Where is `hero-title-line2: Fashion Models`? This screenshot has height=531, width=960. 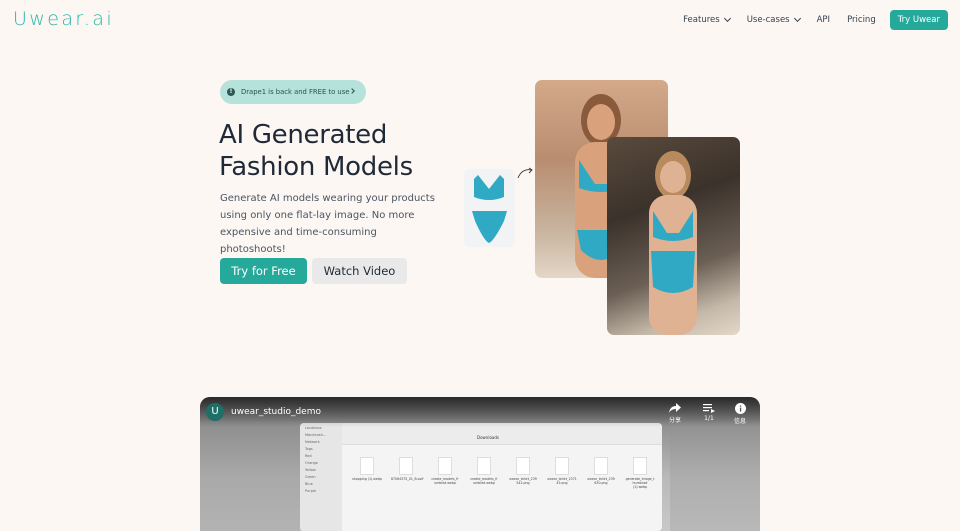
hero-title-line2: Fashion Models is located at coordinates (316, 167).